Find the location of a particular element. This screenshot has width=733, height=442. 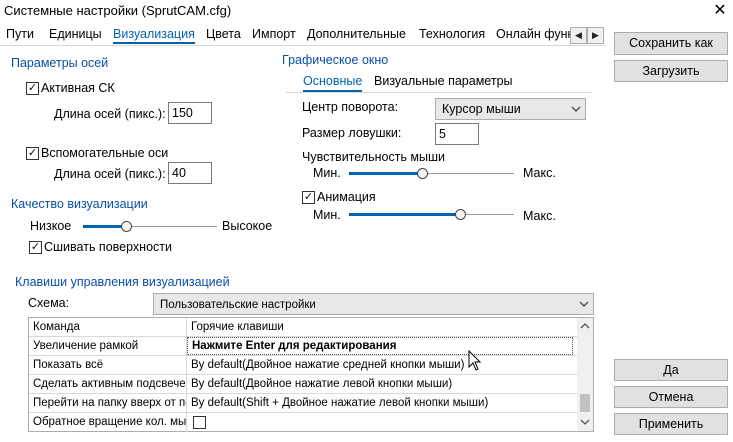

scroll-down-icon is located at coordinates (585, 422).